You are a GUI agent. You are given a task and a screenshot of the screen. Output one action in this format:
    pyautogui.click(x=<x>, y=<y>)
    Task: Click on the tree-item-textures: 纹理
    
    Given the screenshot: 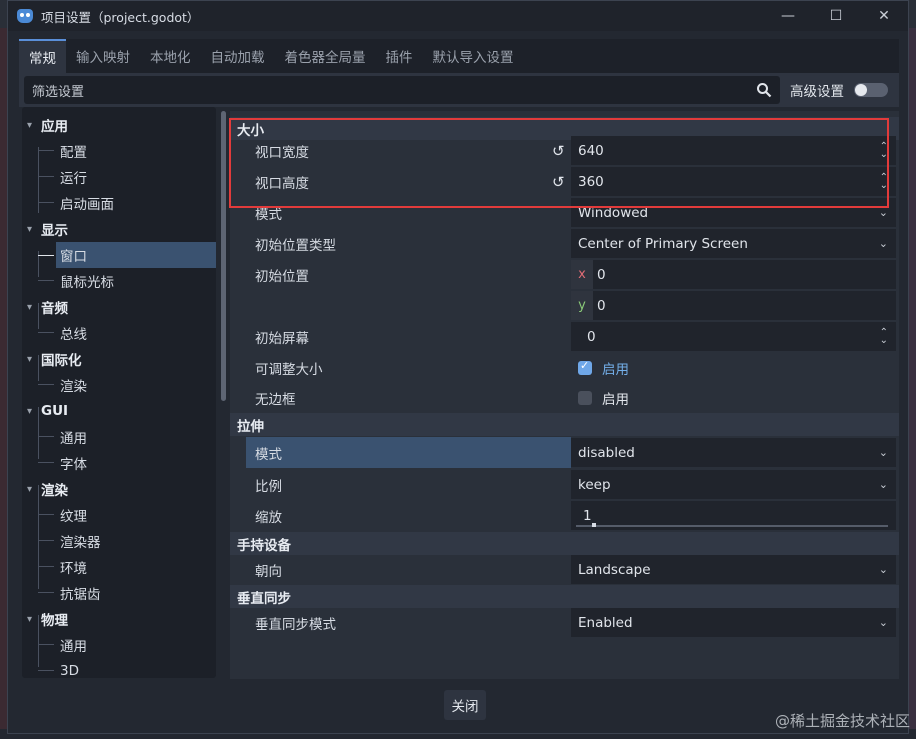 What is the action you would take?
    pyautogui.click(x=117, y=515)
    